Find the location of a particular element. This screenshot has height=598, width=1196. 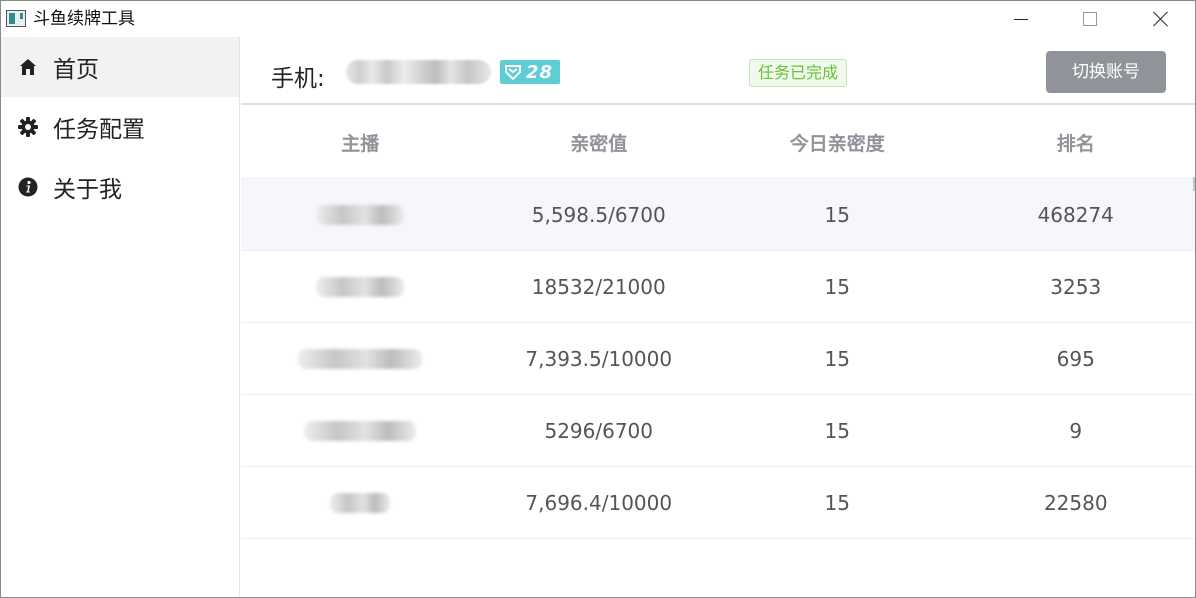

rank-value: 468274 is located at coordinates (1075, 214).